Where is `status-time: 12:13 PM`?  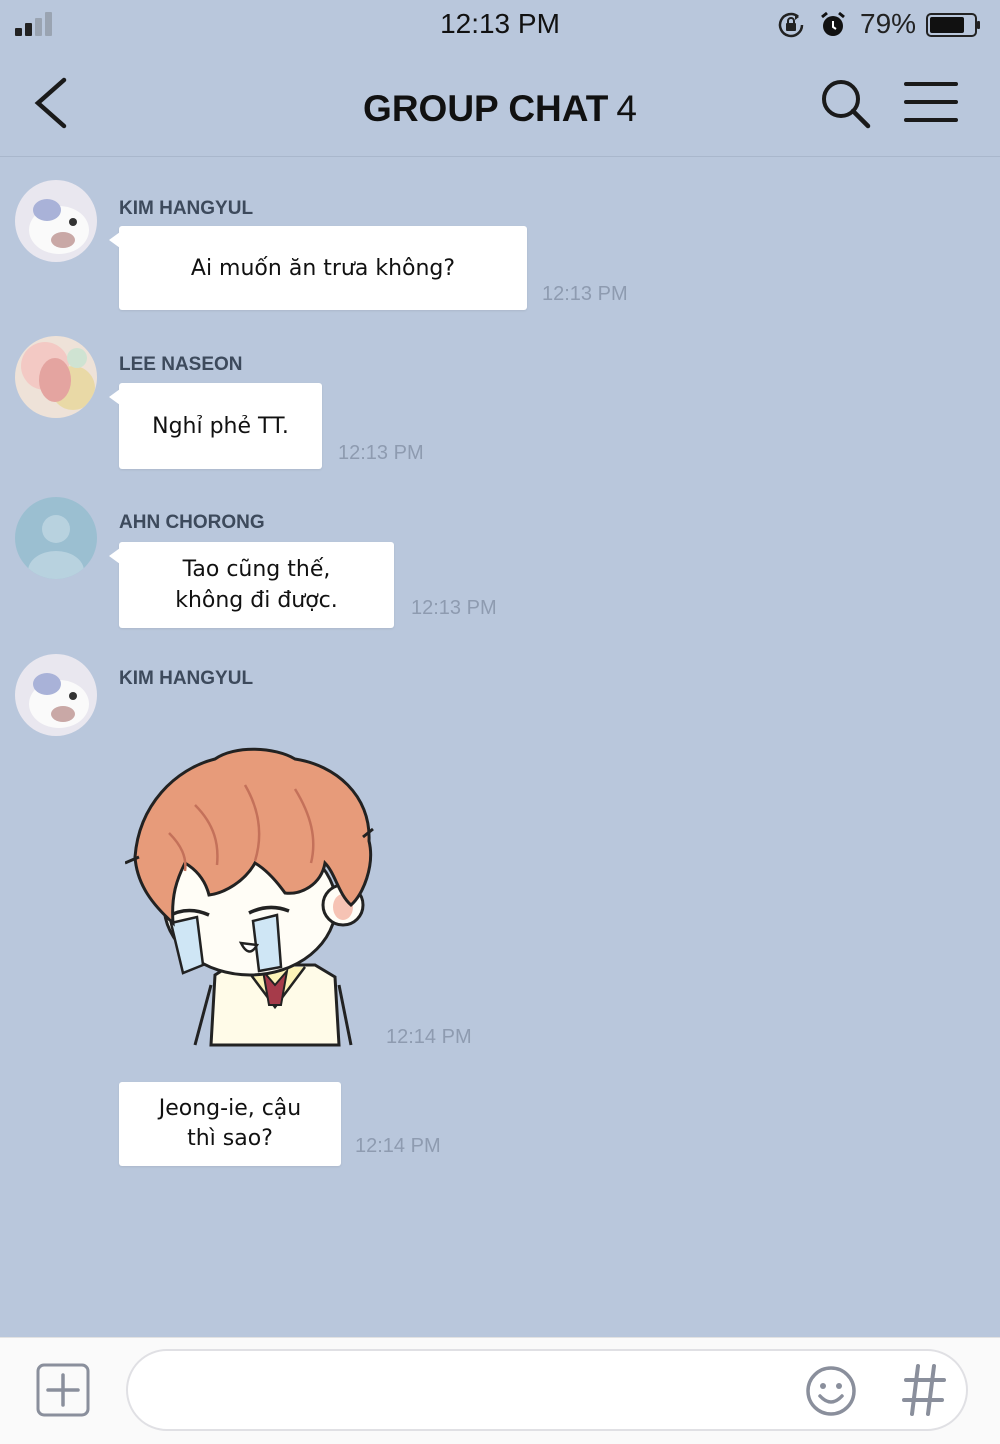 status-time: 12:13 PM is located at coordinates (500, 23).